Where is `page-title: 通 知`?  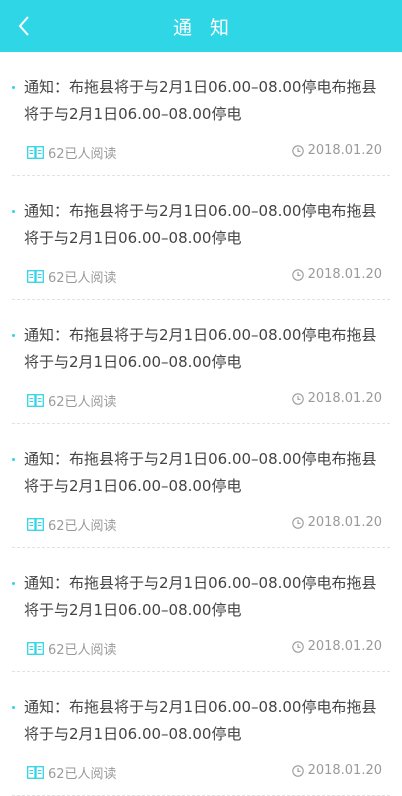 page-title: 通 知 is located at coordinates (204, 27).